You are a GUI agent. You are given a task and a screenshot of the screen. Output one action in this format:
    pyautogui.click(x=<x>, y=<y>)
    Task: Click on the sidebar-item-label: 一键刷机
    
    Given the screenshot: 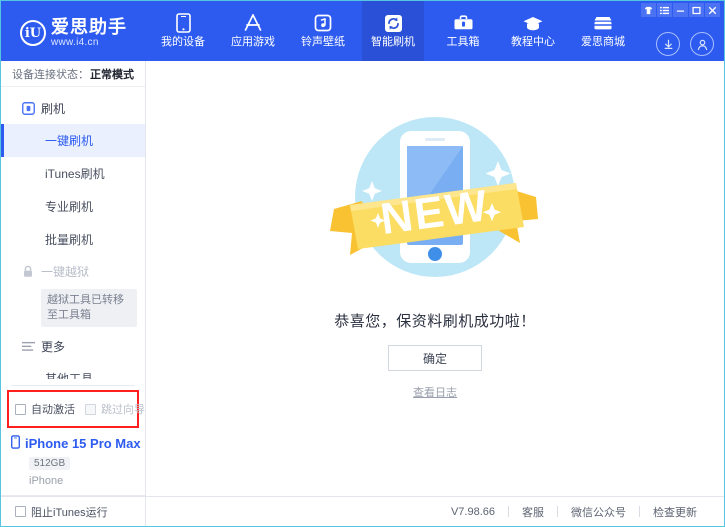 What is the action you would take?
    pyautogui.click(x=69, y=141)
    